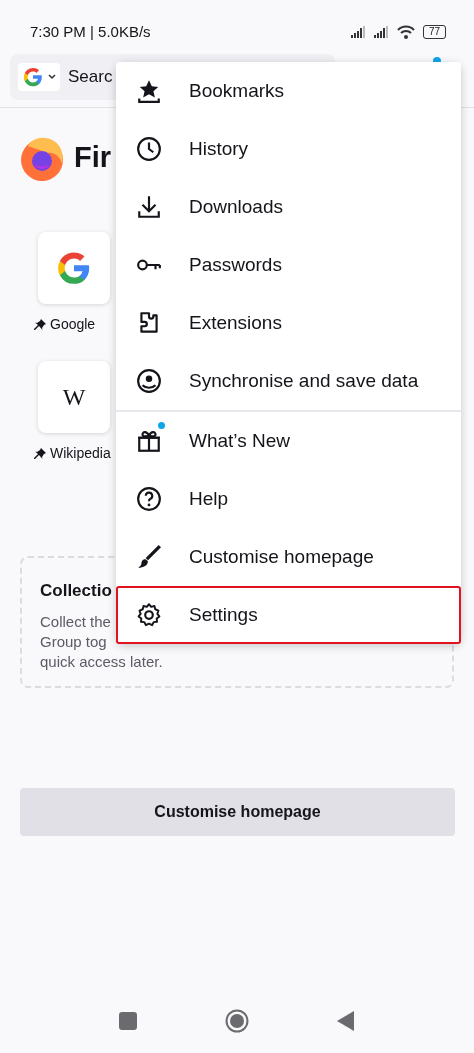  I want to click on shortcut-tile, so click(74, 268).